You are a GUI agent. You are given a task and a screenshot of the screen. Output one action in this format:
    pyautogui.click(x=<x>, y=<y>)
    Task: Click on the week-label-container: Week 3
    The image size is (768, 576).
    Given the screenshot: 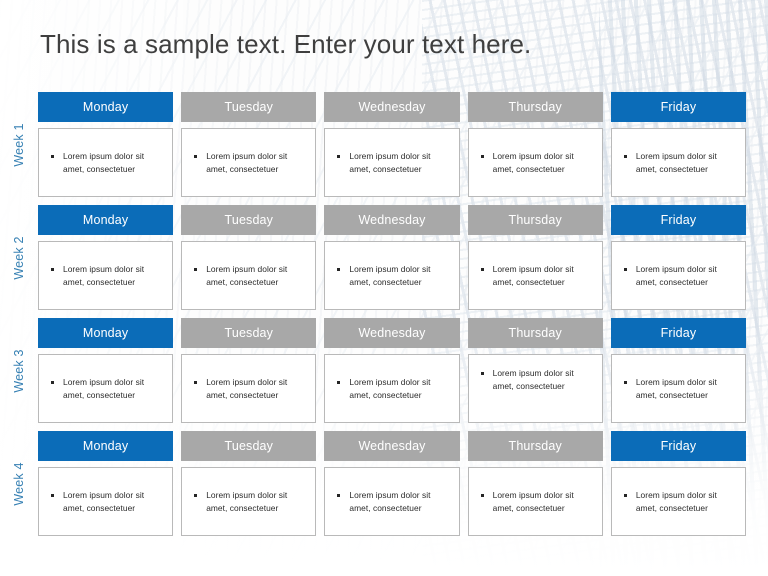 What is the action you would take?
    pyautogui.click(x=19, y=370)
    